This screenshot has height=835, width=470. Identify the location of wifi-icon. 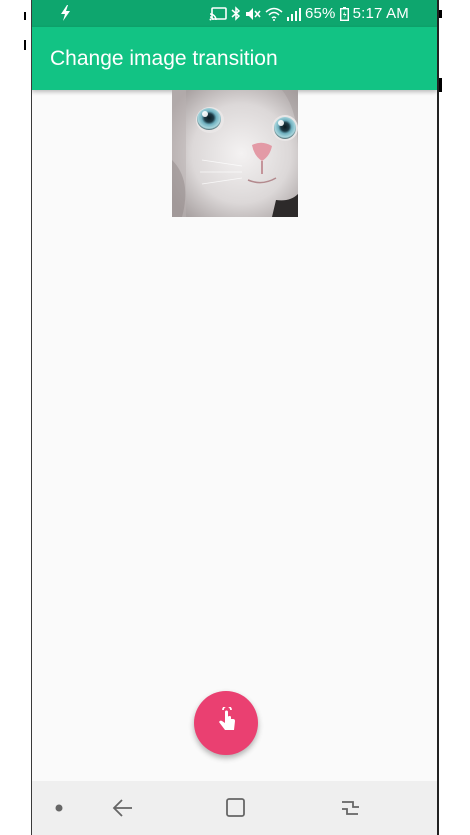
(274, 14).